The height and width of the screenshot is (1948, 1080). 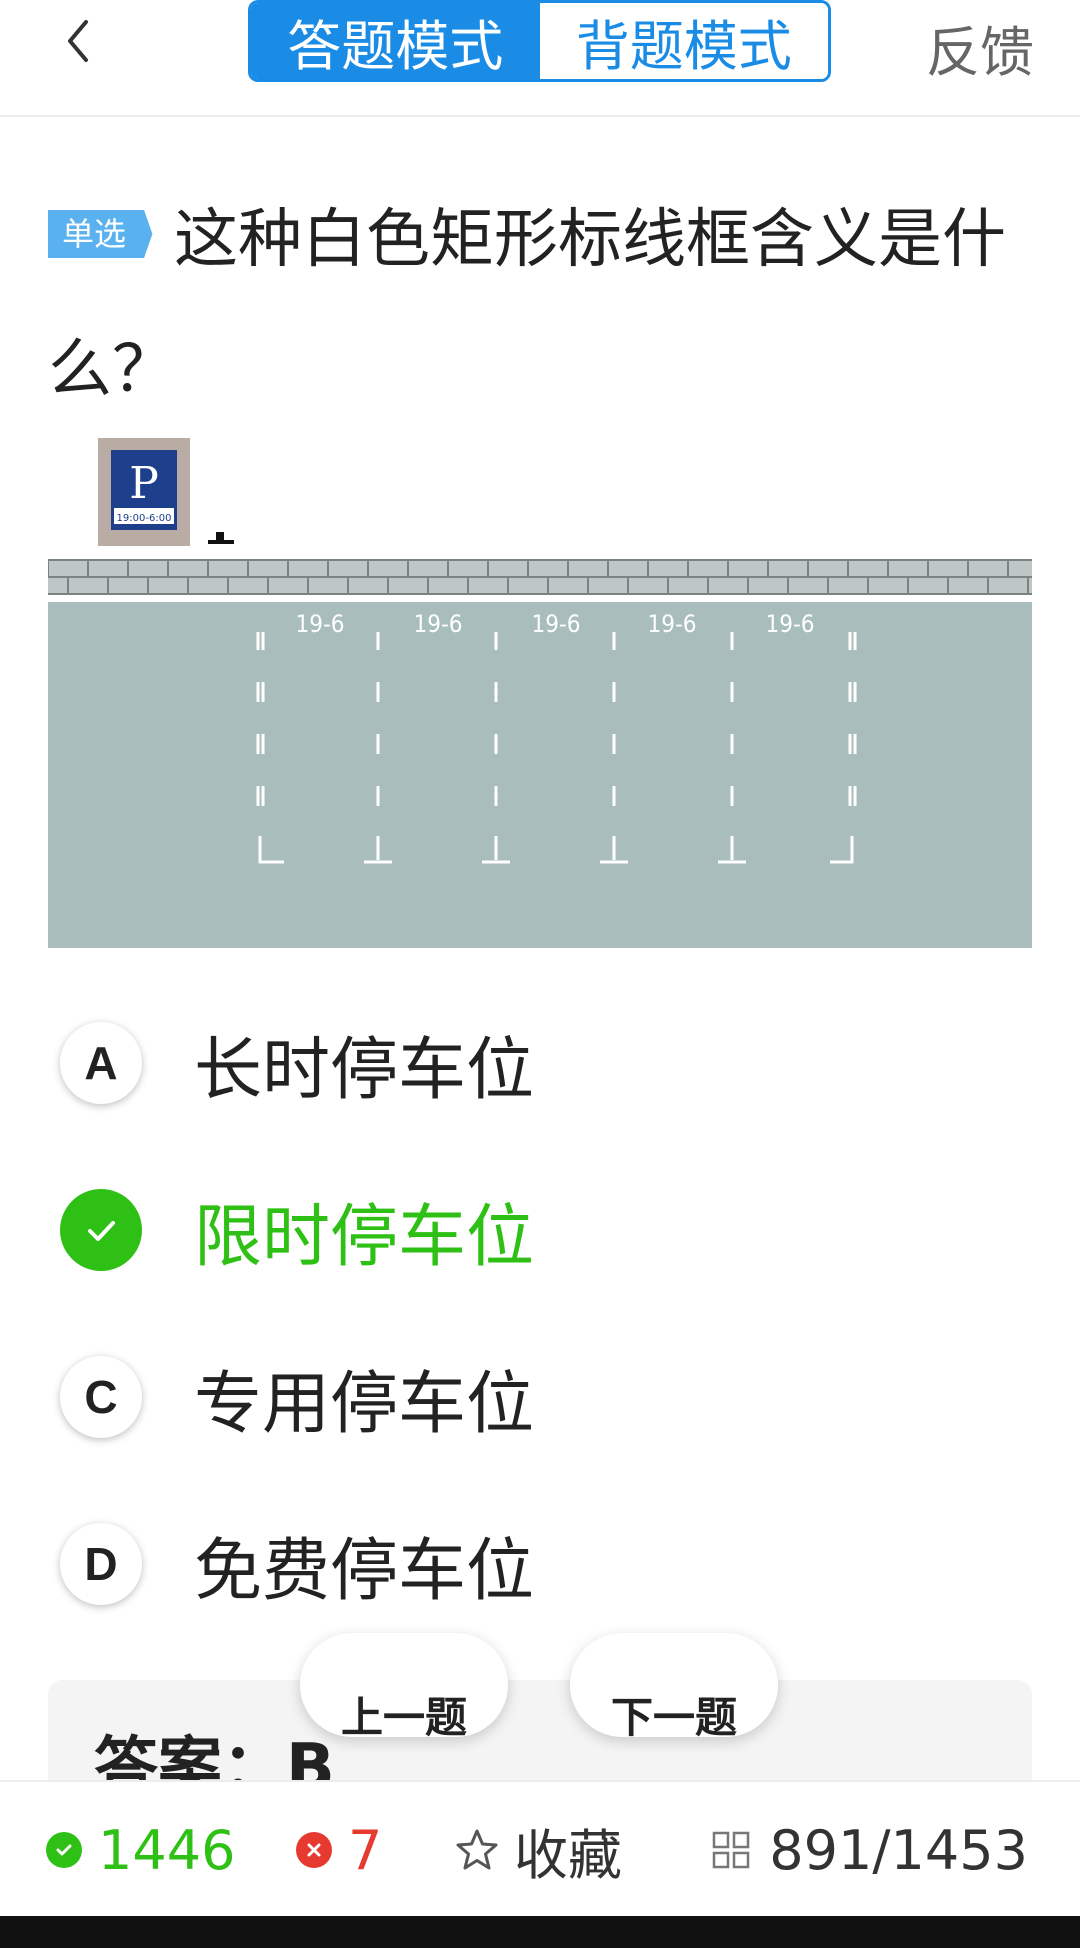 I want to click on grid-icon, so click(x=731, y=1850).